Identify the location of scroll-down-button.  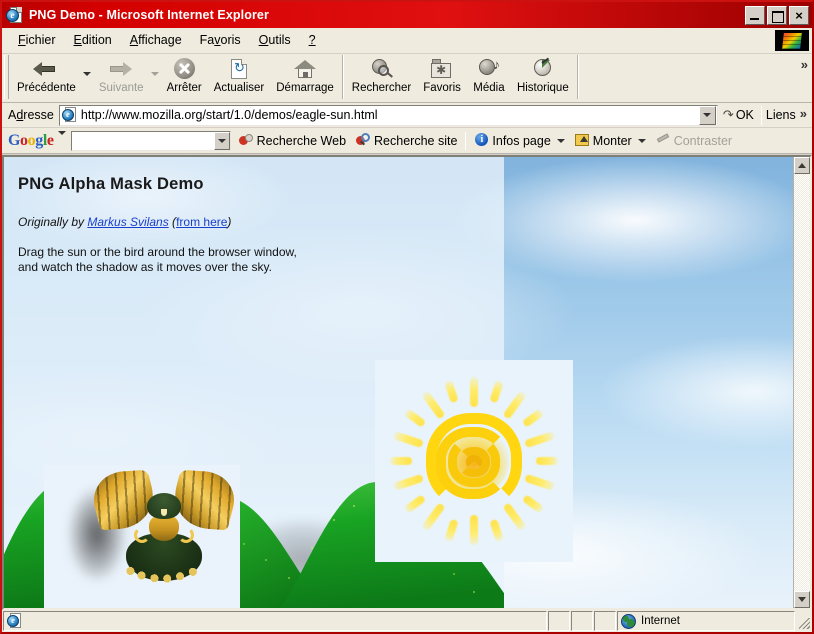
(802, 599).